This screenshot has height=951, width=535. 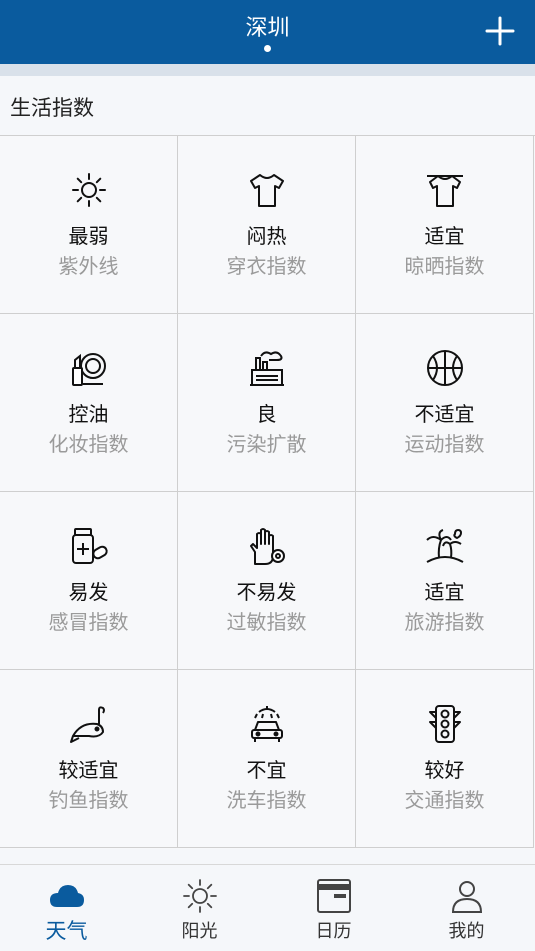 What do you see at coordinates (267, 48) in the screenshot?
I see `page-indicator-dot` at bounding box center [267, 48].